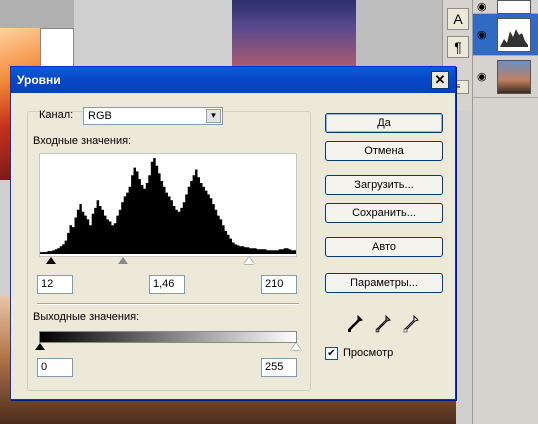 The image size is (538, 424). I want to click on output-levels-label: Выходные значения:, so click(86, 317).